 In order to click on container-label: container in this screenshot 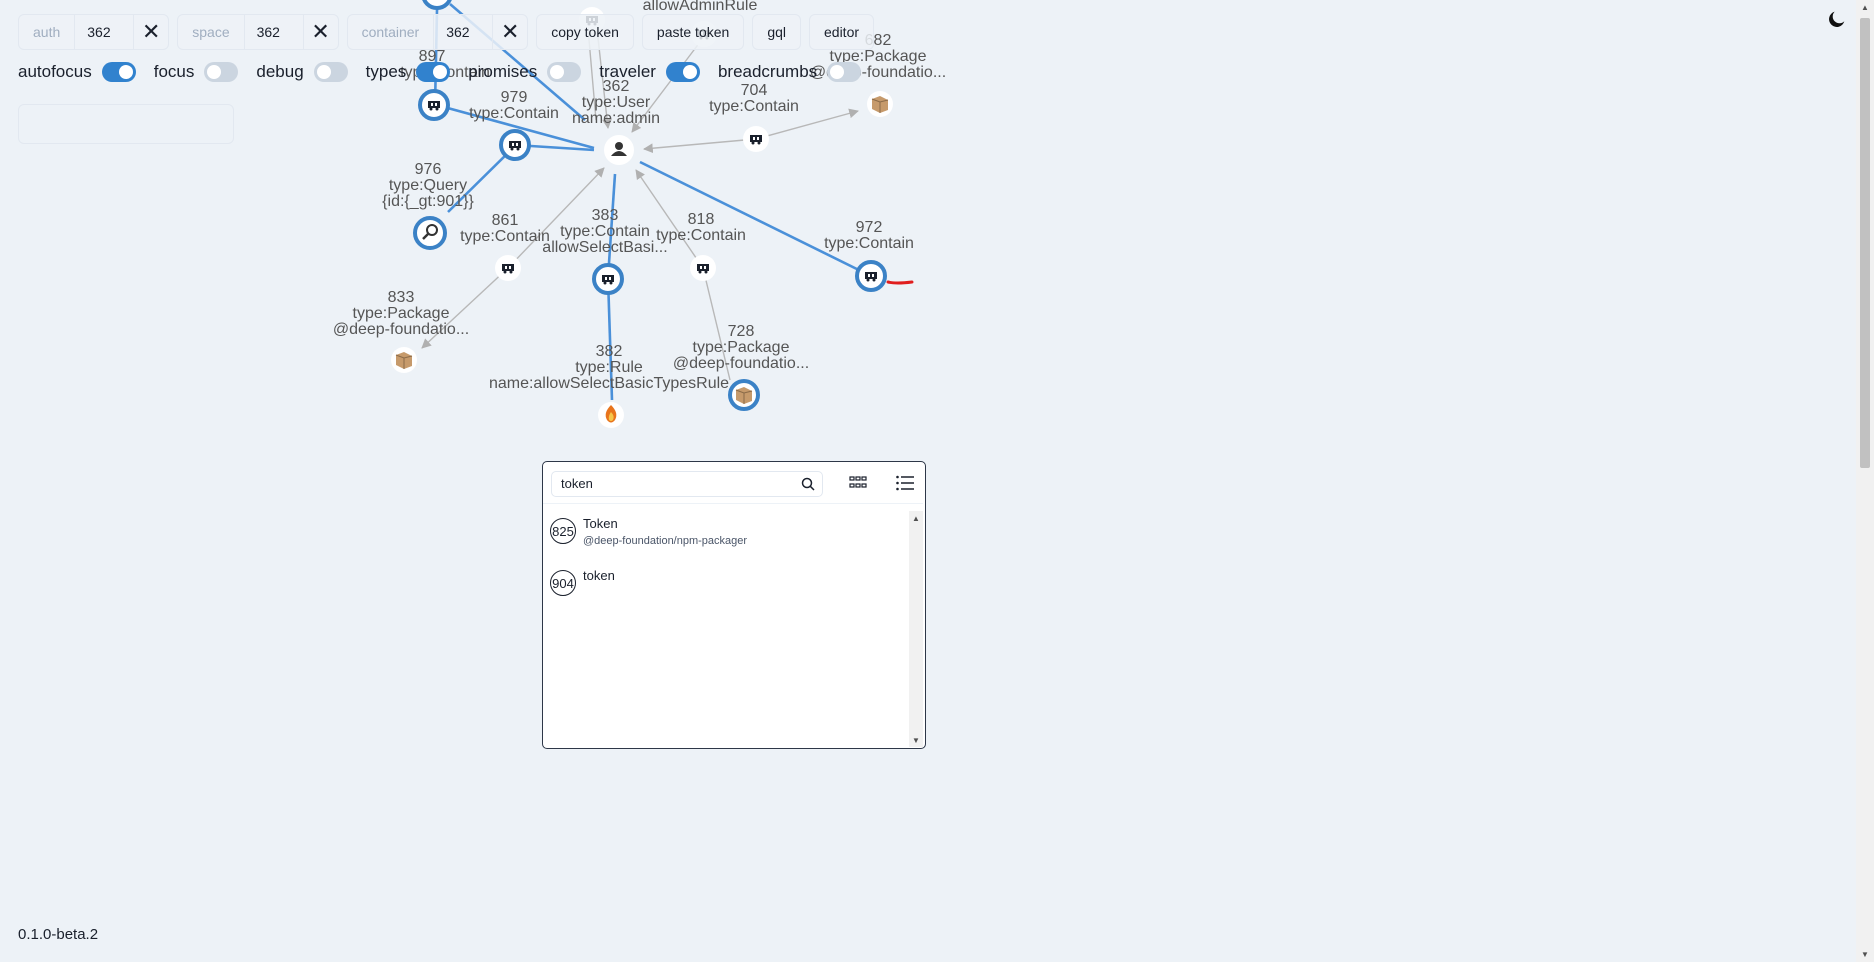, I will do `click(391, 32)`.